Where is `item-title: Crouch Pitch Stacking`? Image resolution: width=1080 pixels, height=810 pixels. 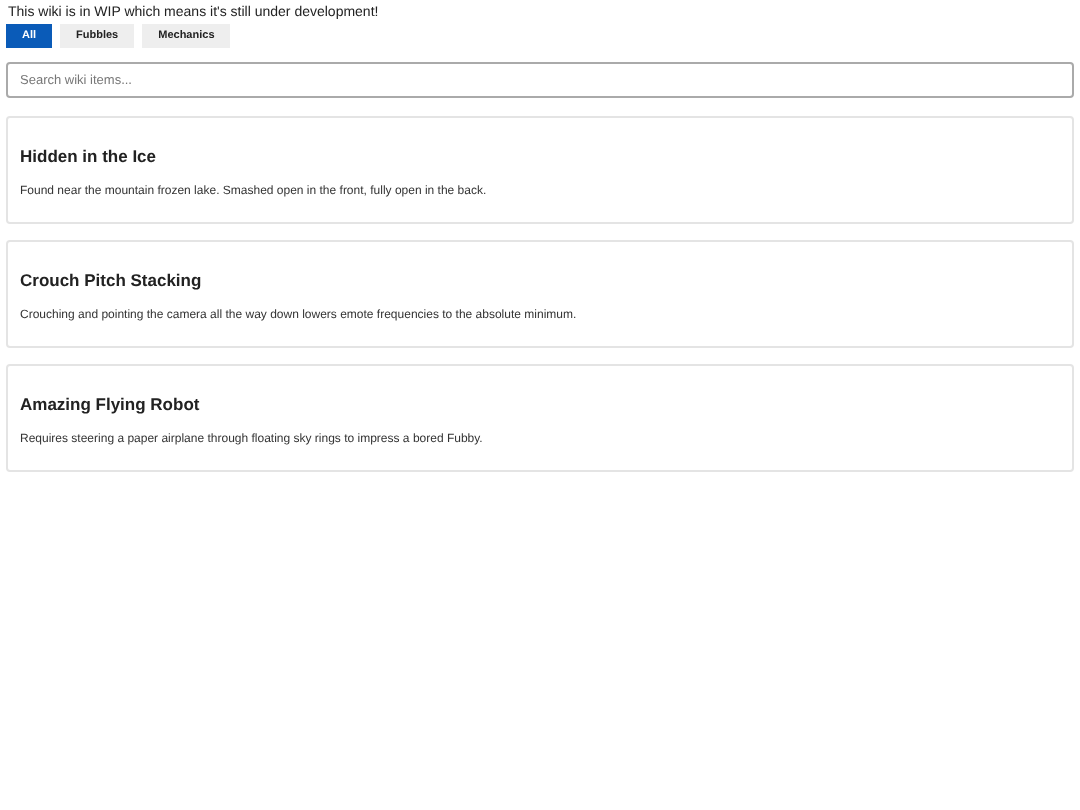 item-title: Crouch Pitch Stacking is located at coordinates (112, 279).